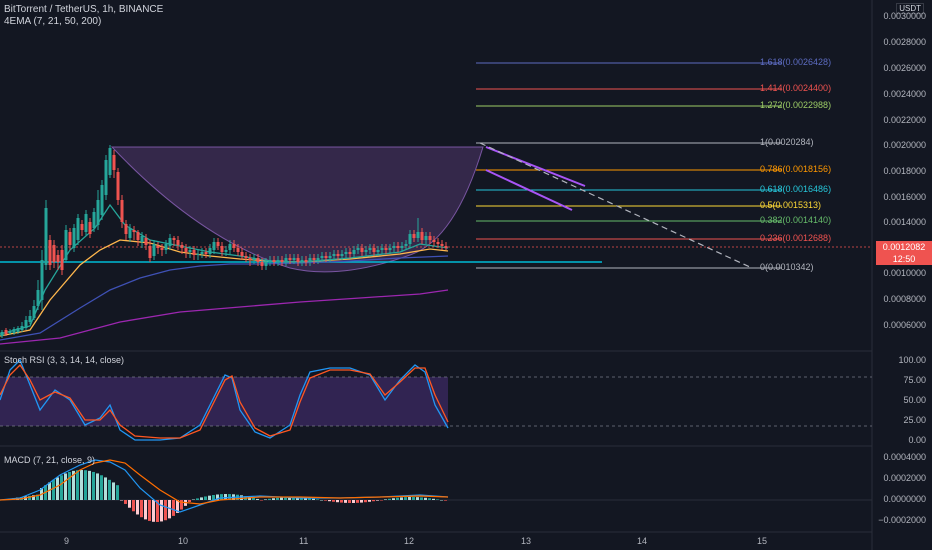 This screenshot has height=550, width=932. I want to click on time-tick-label: 14, so click(642, 541).